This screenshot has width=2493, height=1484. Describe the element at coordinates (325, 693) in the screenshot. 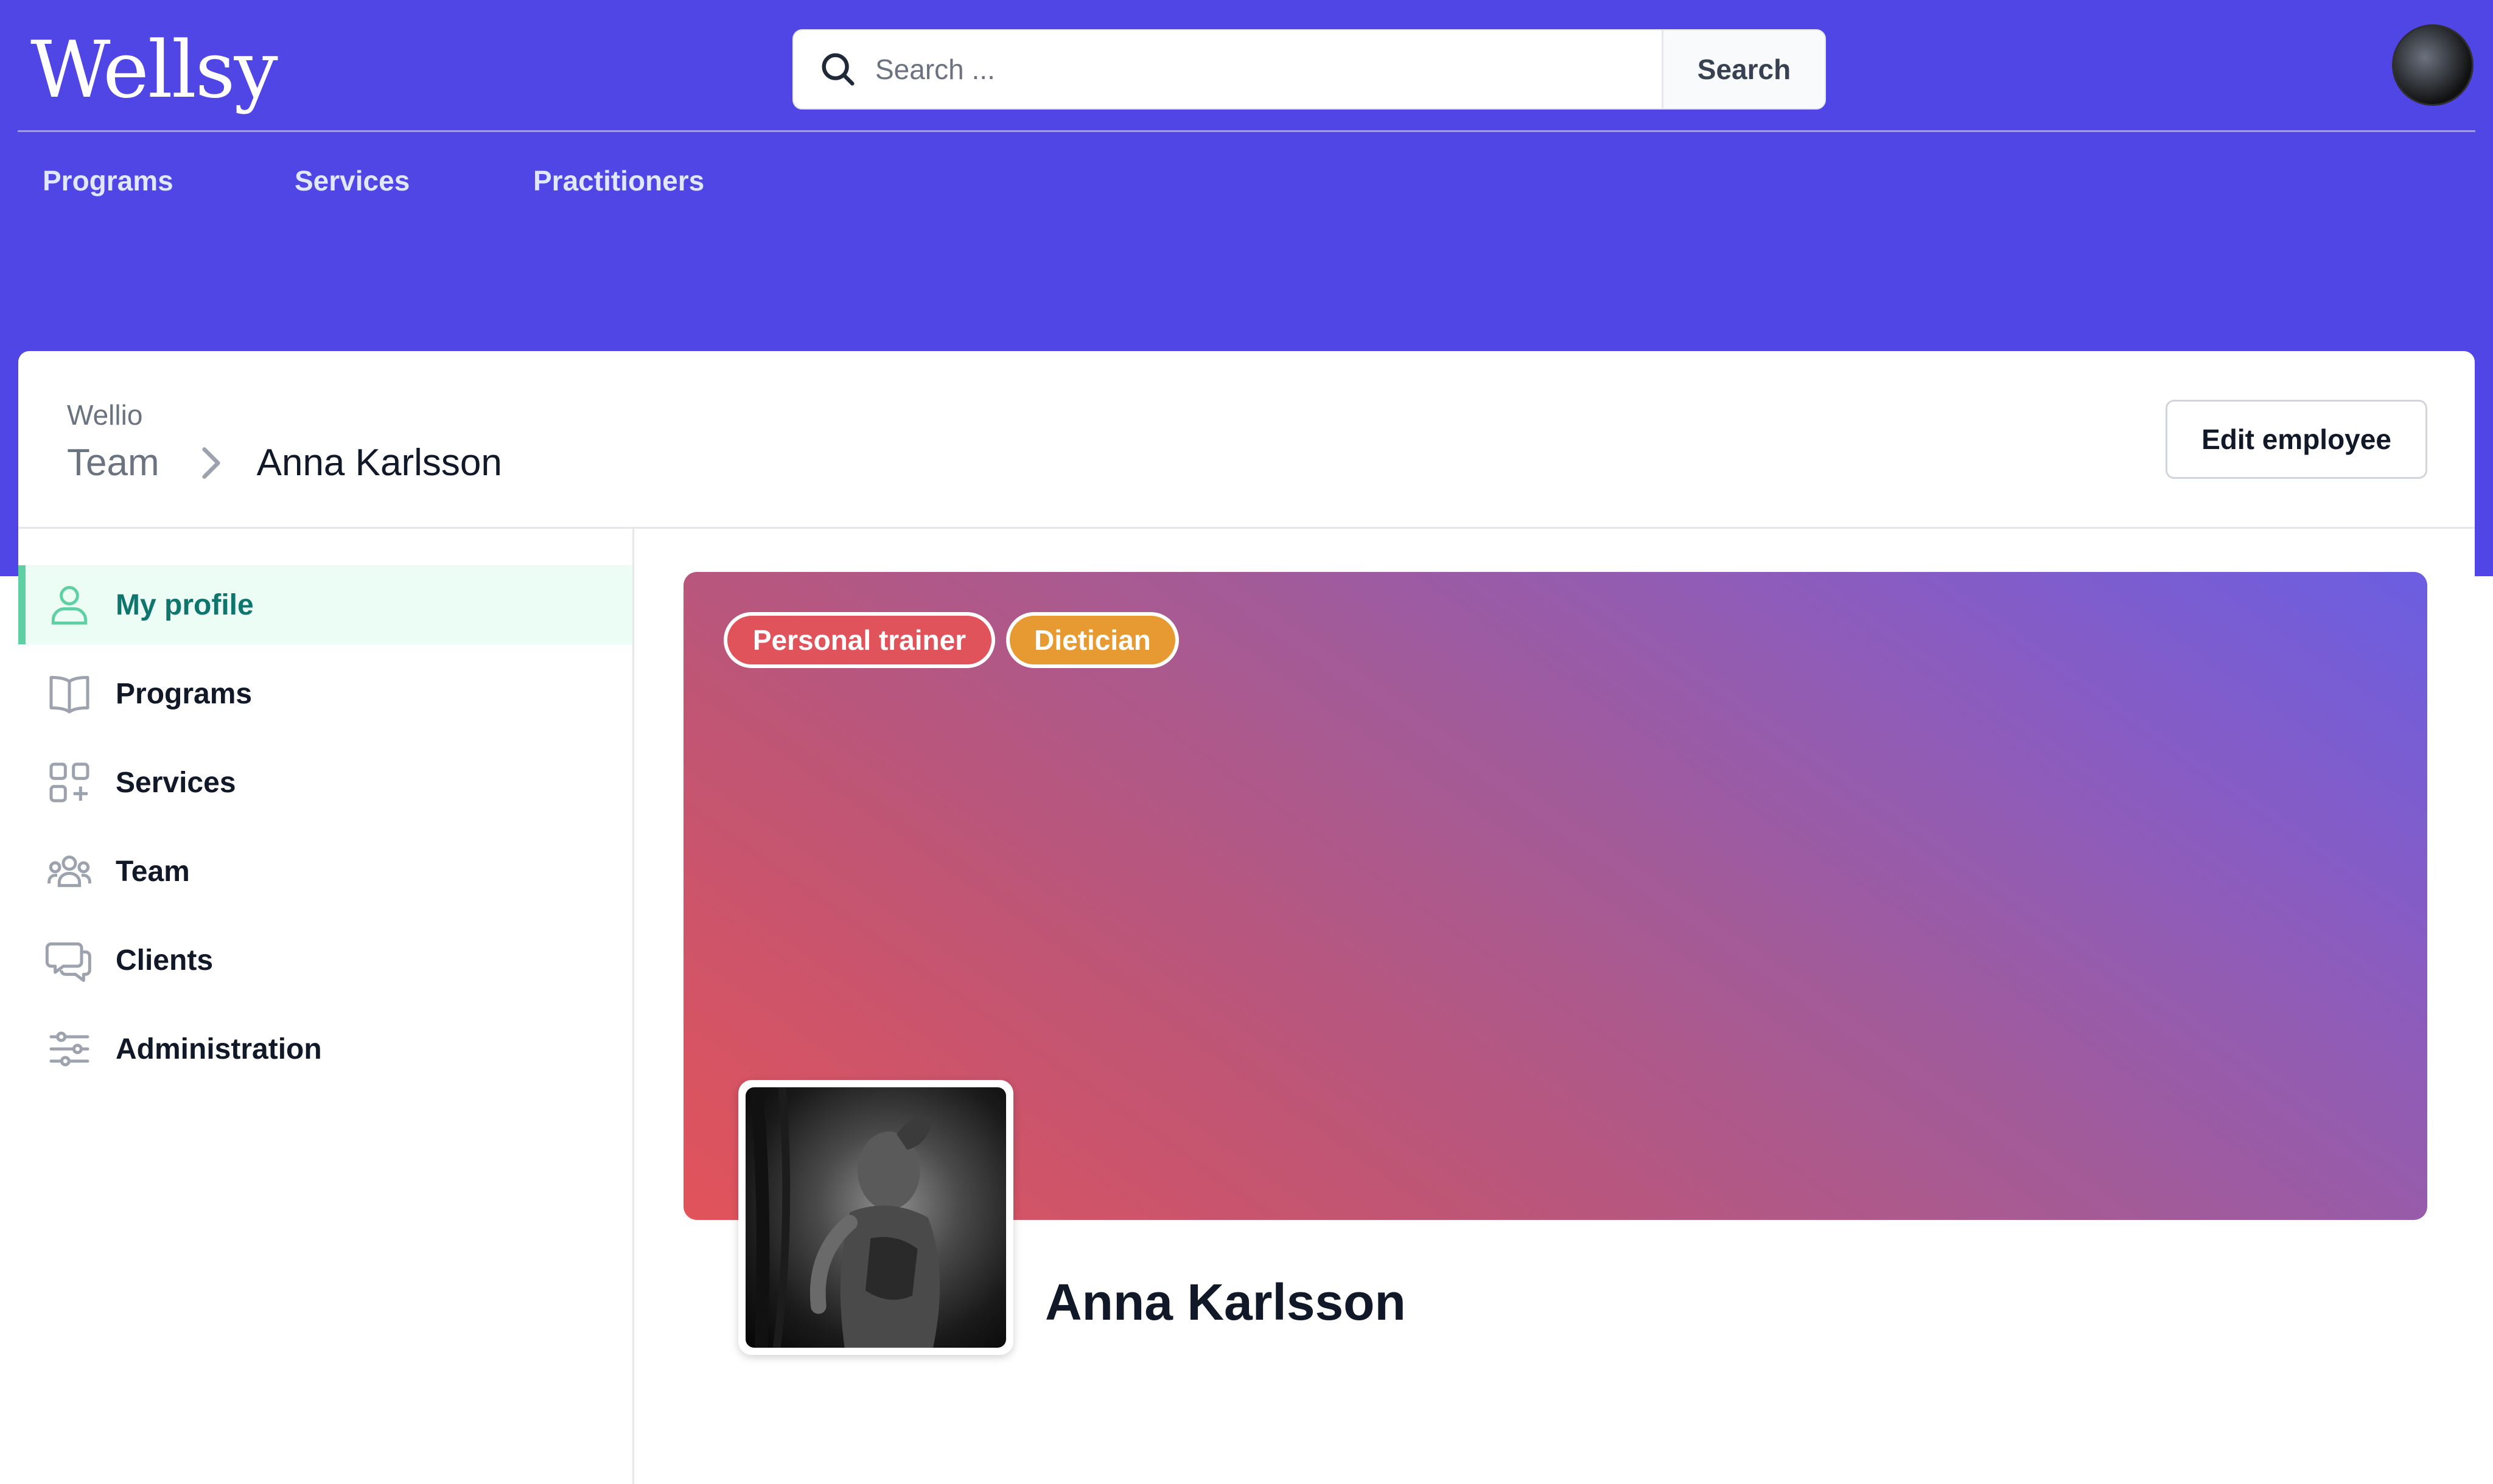

I see `sidebar-item-programs: Programs` at that location.